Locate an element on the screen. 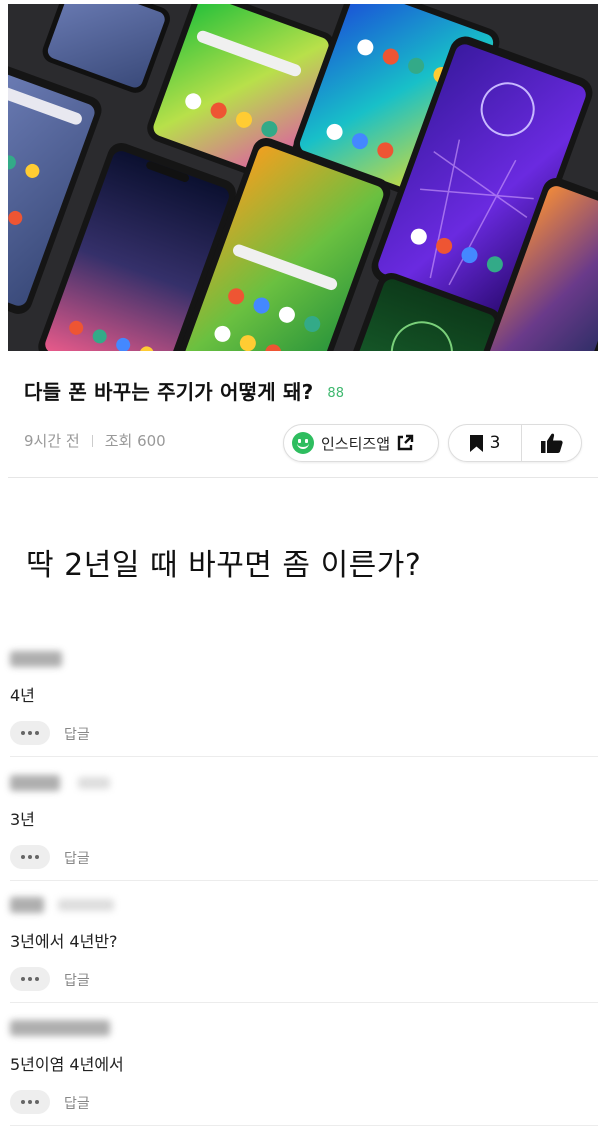 This screenshot has height=1130, width=602. post-body: 딱 2년일 때 바꾸면 좀 이른가? is located at coordinates (224, 565).